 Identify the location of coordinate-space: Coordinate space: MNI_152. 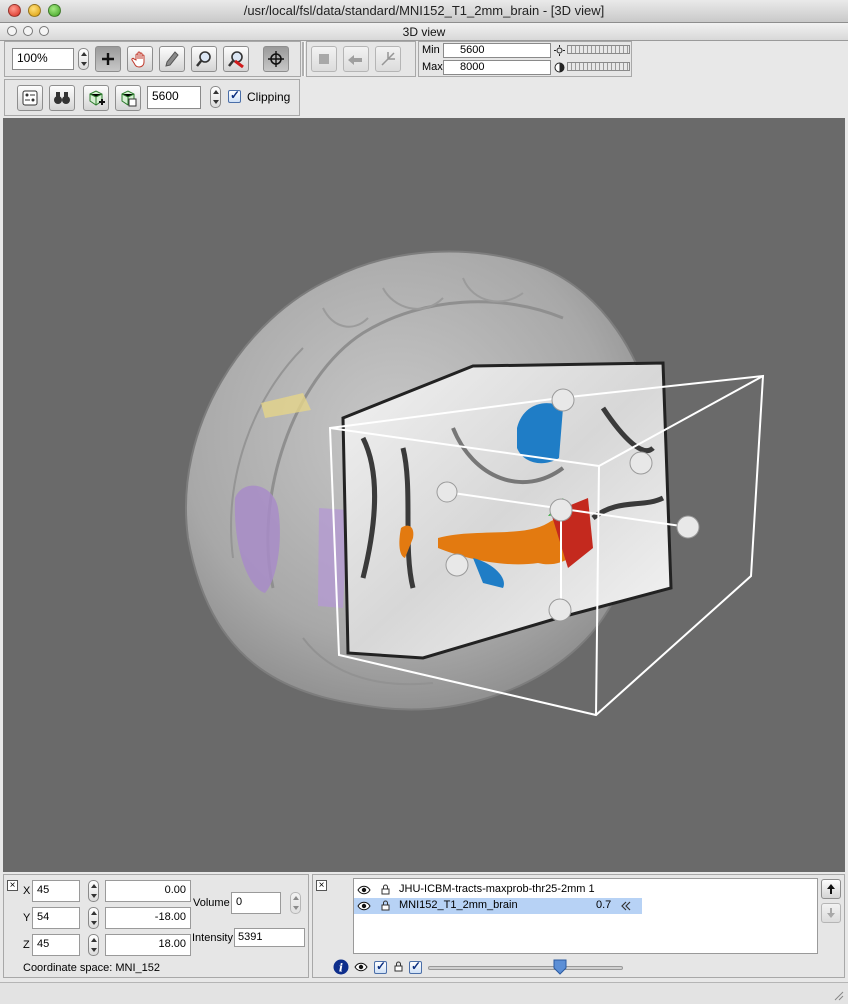
(91, 968).